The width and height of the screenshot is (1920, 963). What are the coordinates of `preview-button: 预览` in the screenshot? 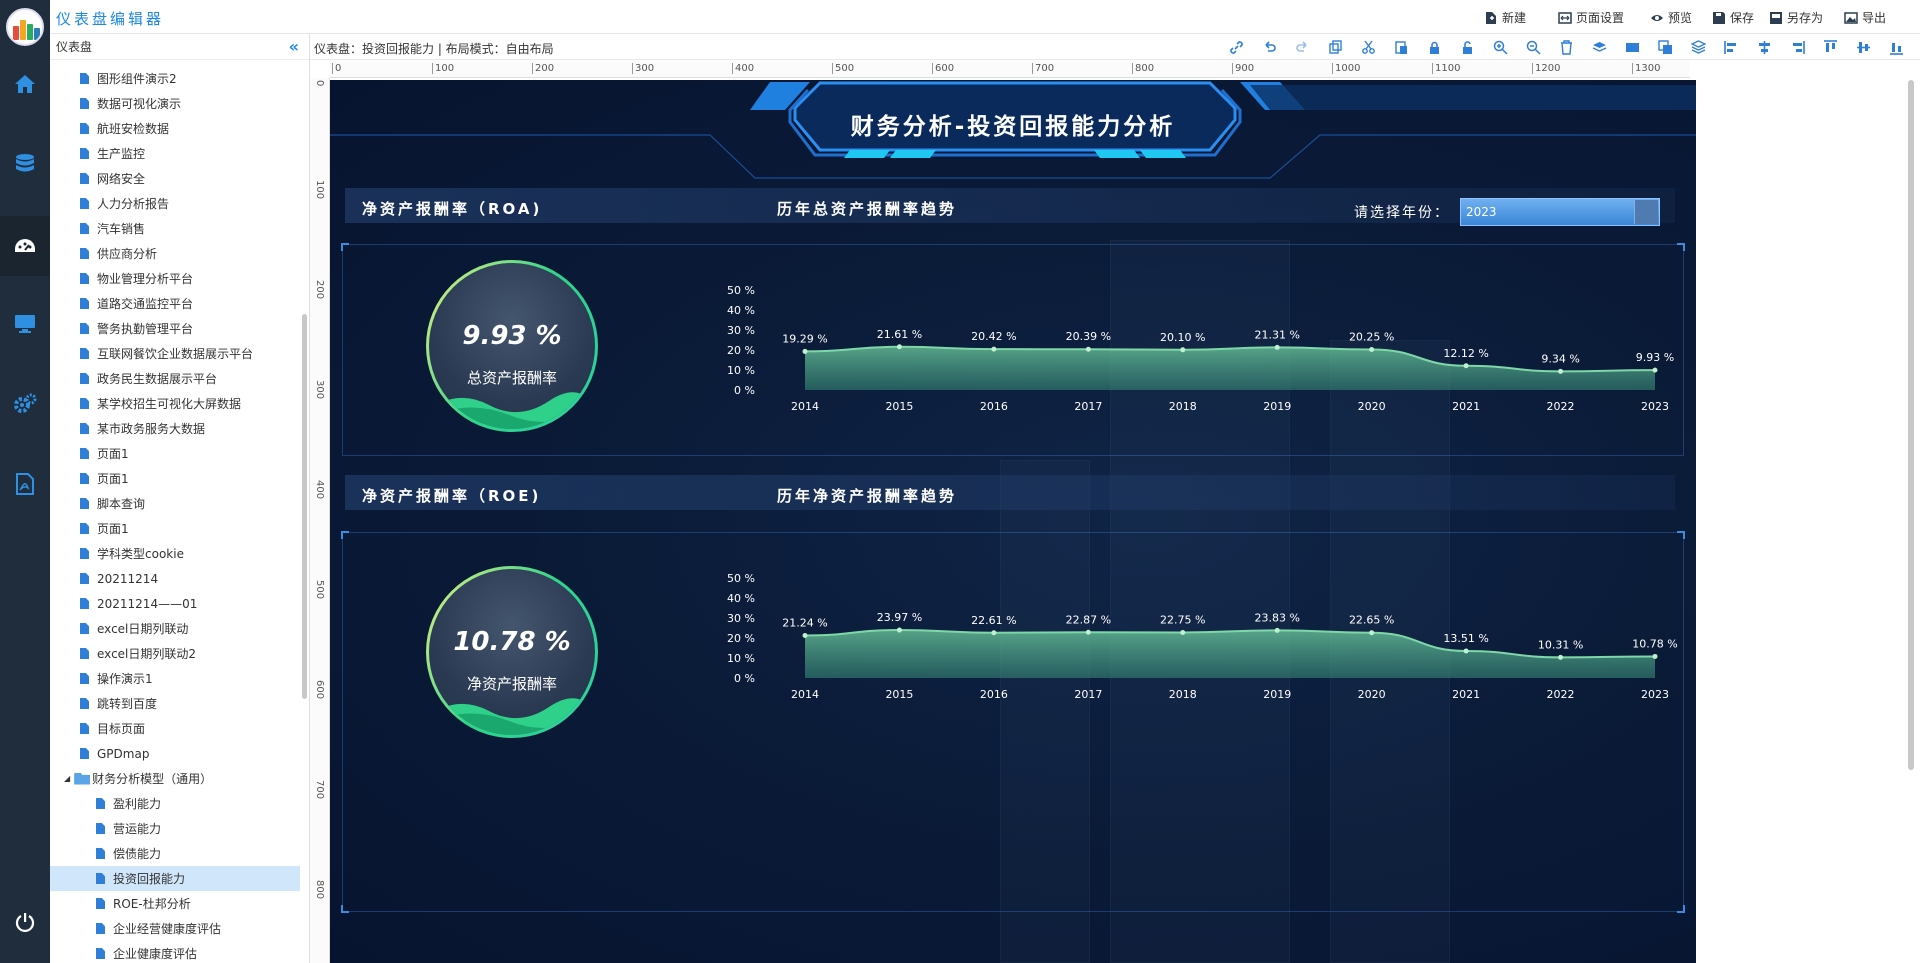 It's located at (1671, 17).